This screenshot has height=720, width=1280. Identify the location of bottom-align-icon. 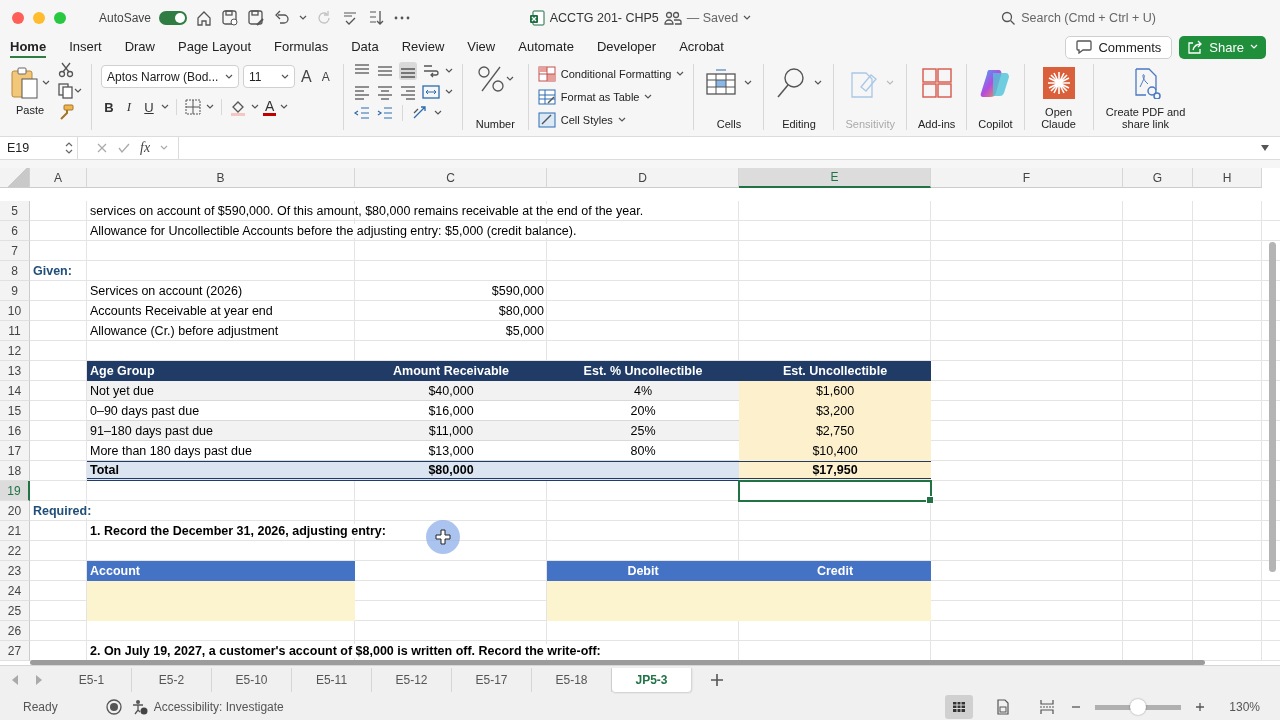
(407, 71).